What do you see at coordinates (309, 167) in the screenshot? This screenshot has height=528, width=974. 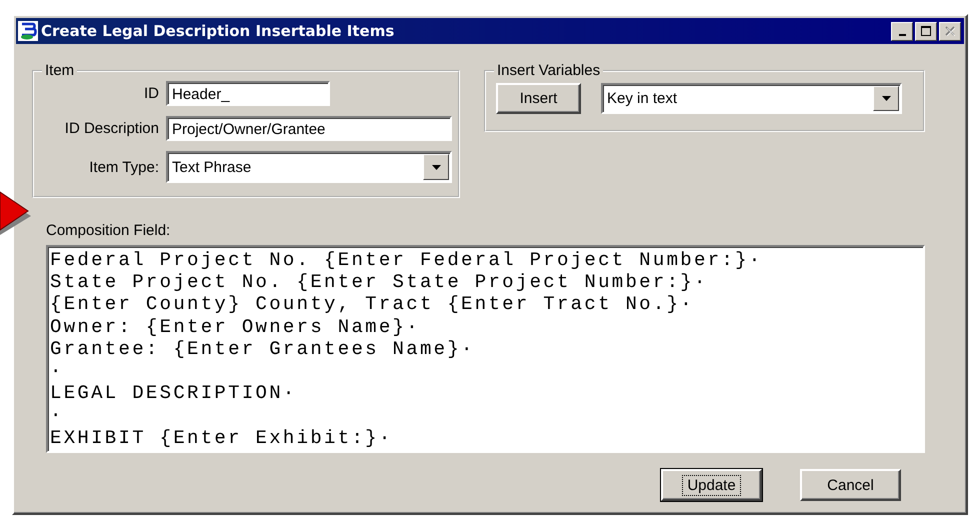 I see `item-type-dropdown: Text Phrase` at bounding box center [309, 167].